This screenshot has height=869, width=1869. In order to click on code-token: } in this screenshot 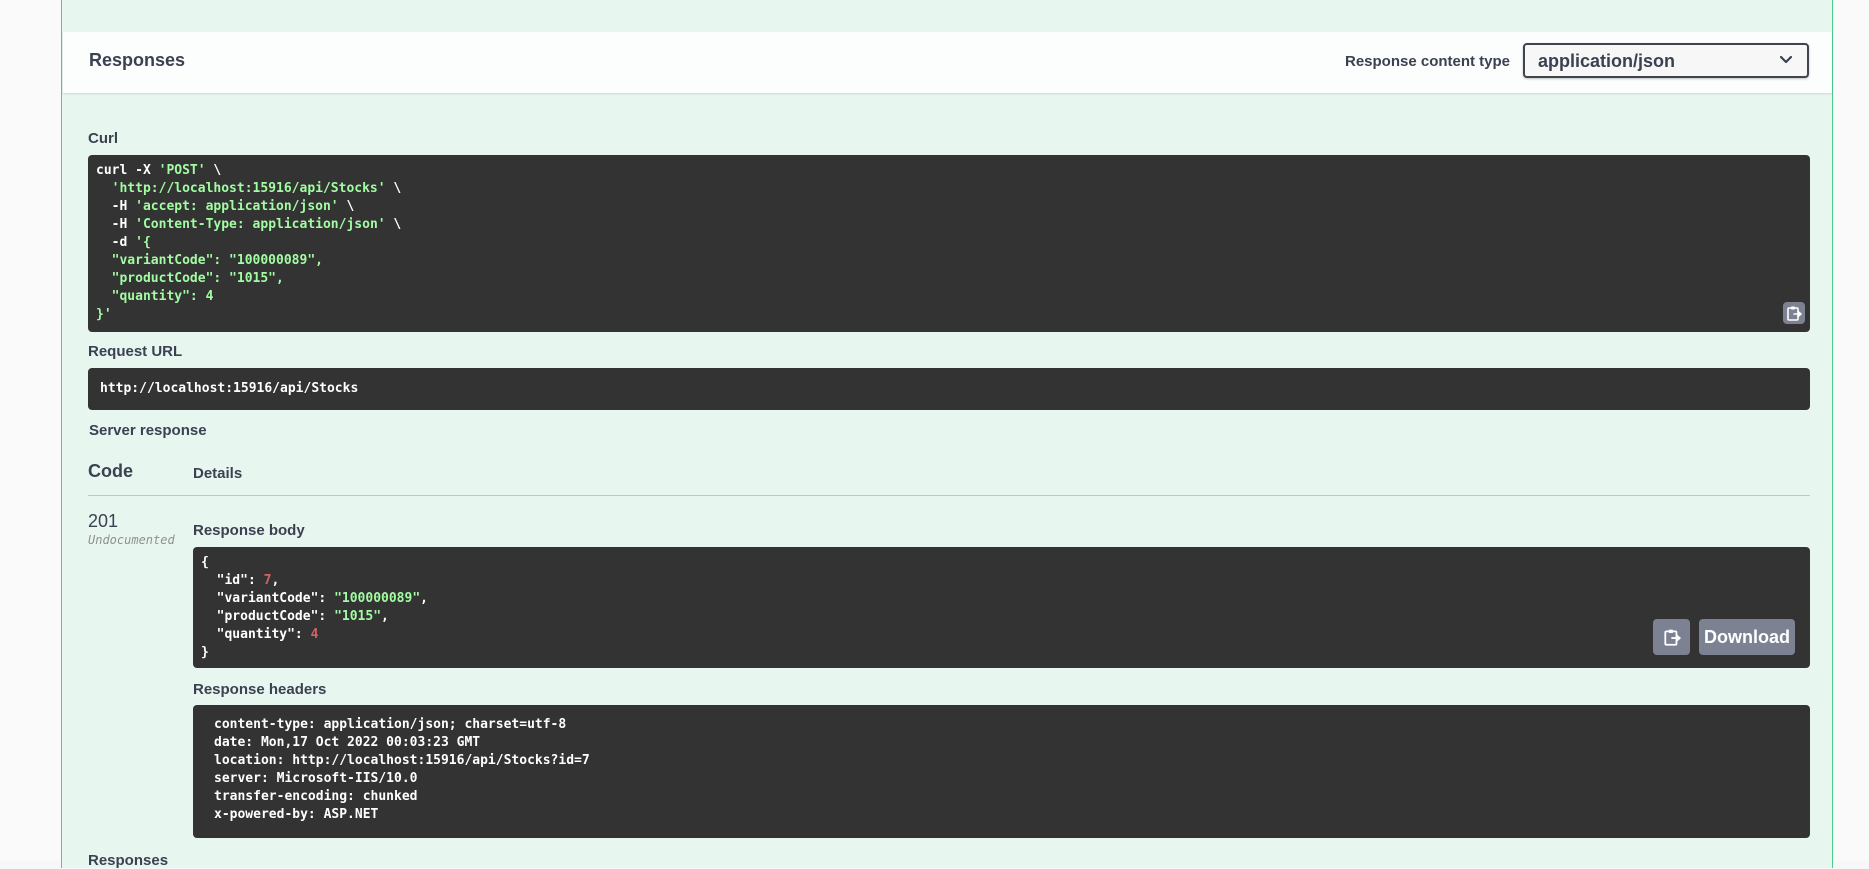, I will do `click(205, 652)`.